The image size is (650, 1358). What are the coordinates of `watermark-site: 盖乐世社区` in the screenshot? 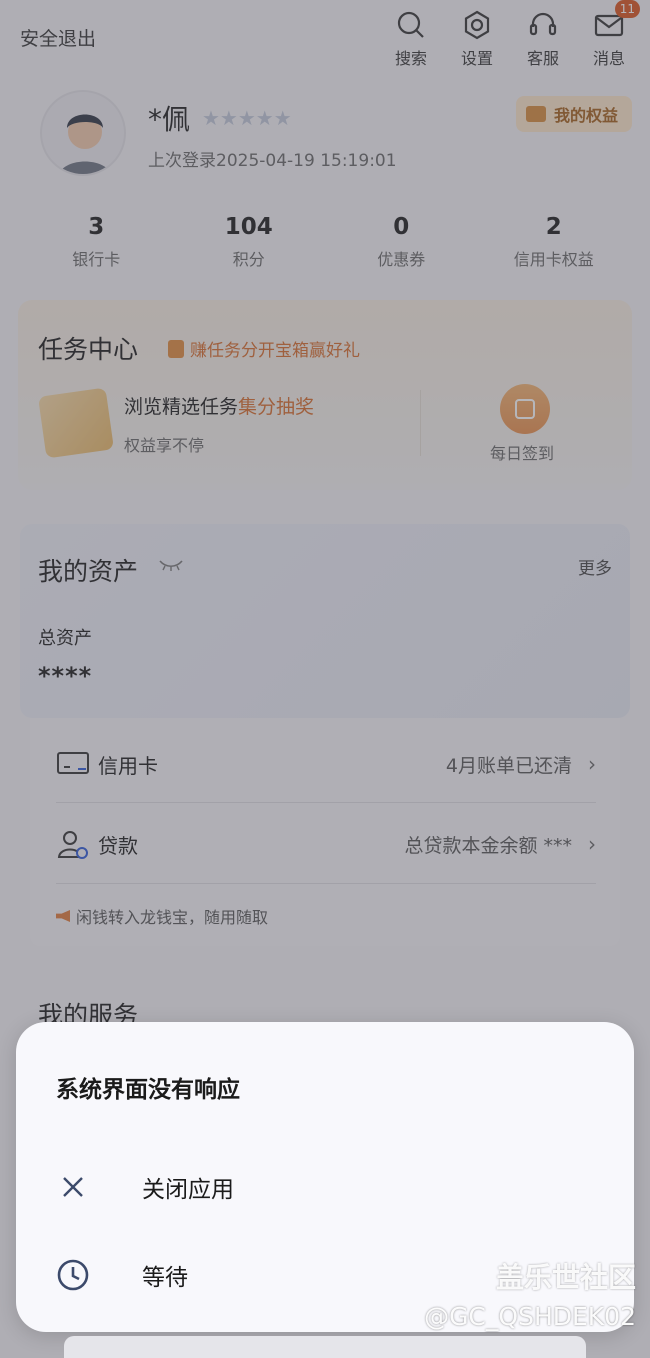 It's located at (565, 1277).